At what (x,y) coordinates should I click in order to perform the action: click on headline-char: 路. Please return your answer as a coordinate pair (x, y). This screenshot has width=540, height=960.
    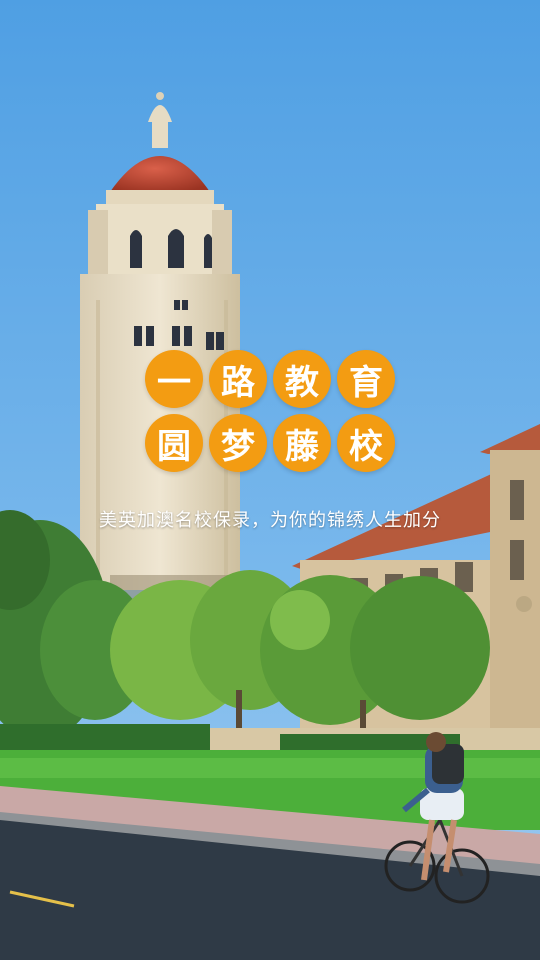
    Looking at the image, I should click on (238, 379).